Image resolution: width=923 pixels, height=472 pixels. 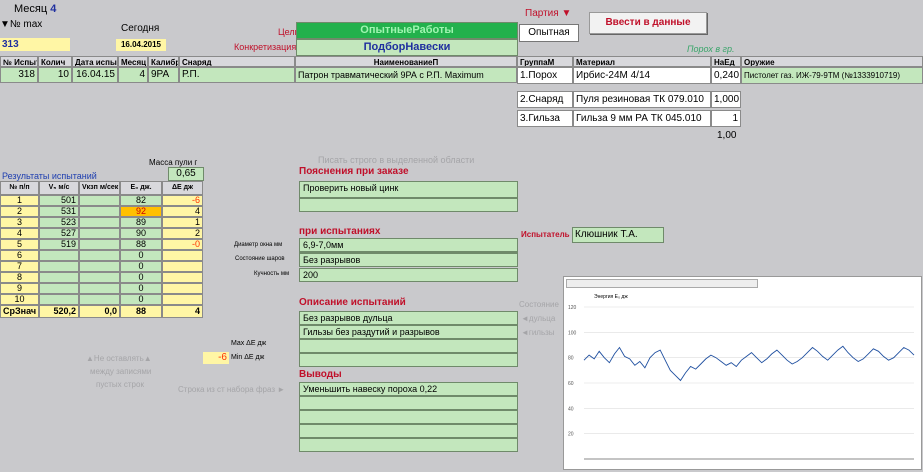 What do you see at coordinates (408, 275) in the screenshot?
I see `grouping-field: 200` at bounding box center [408, 275].